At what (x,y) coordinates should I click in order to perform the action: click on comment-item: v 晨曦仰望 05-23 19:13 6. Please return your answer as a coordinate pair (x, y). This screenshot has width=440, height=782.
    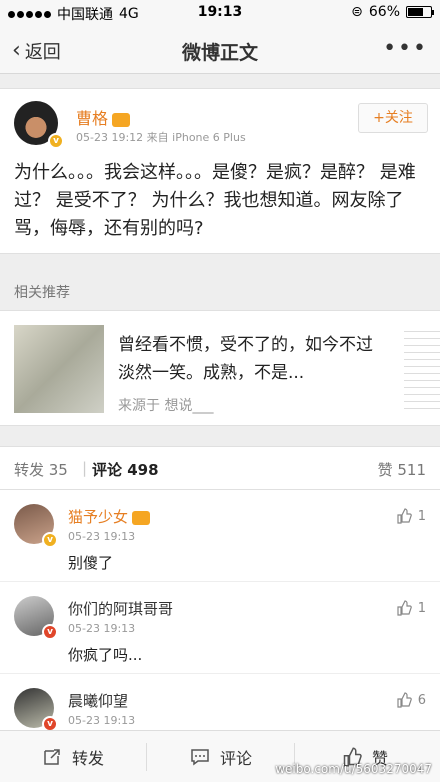
    Looking at the image, I should click on (220, 702).